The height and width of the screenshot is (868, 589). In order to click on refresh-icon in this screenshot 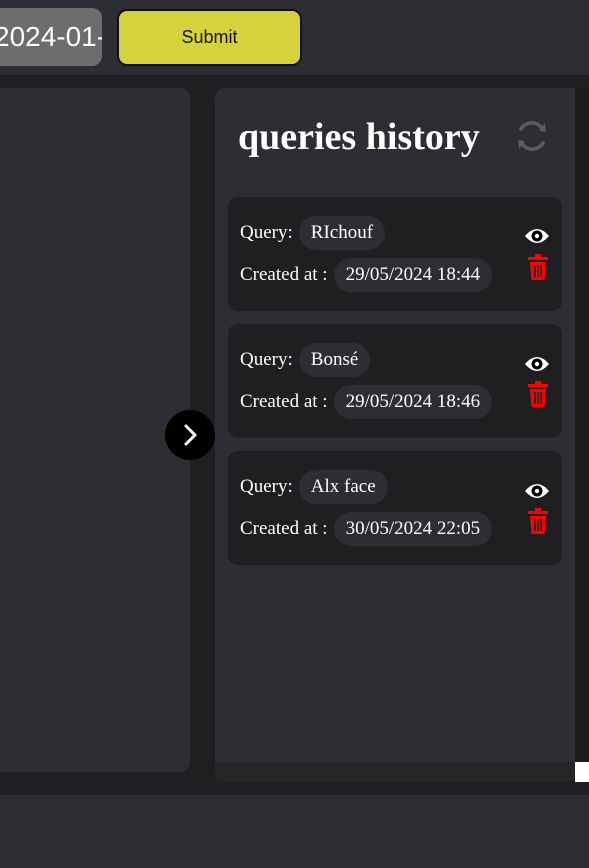, I will do `click(532, 136)`.